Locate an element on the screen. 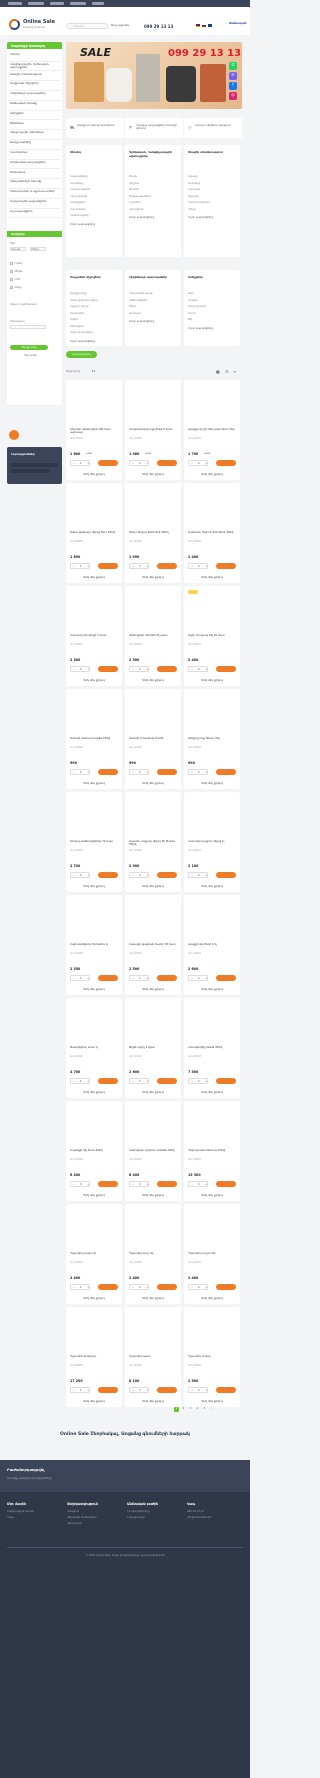 The height and width of the screenshot is (1778, 320). product-name: Լվացքի գել Persil 1.5լ is located at coordinates (212, 944).